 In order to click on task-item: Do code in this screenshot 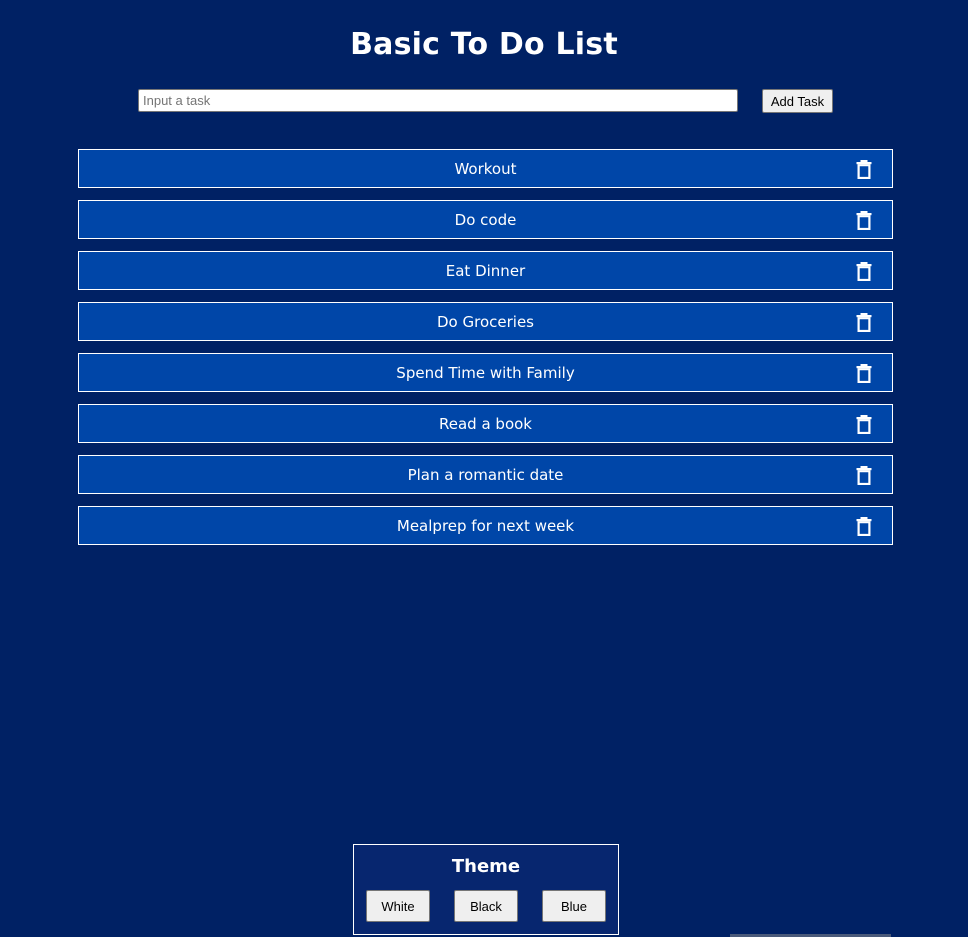, I will do `click(485, 219)`.